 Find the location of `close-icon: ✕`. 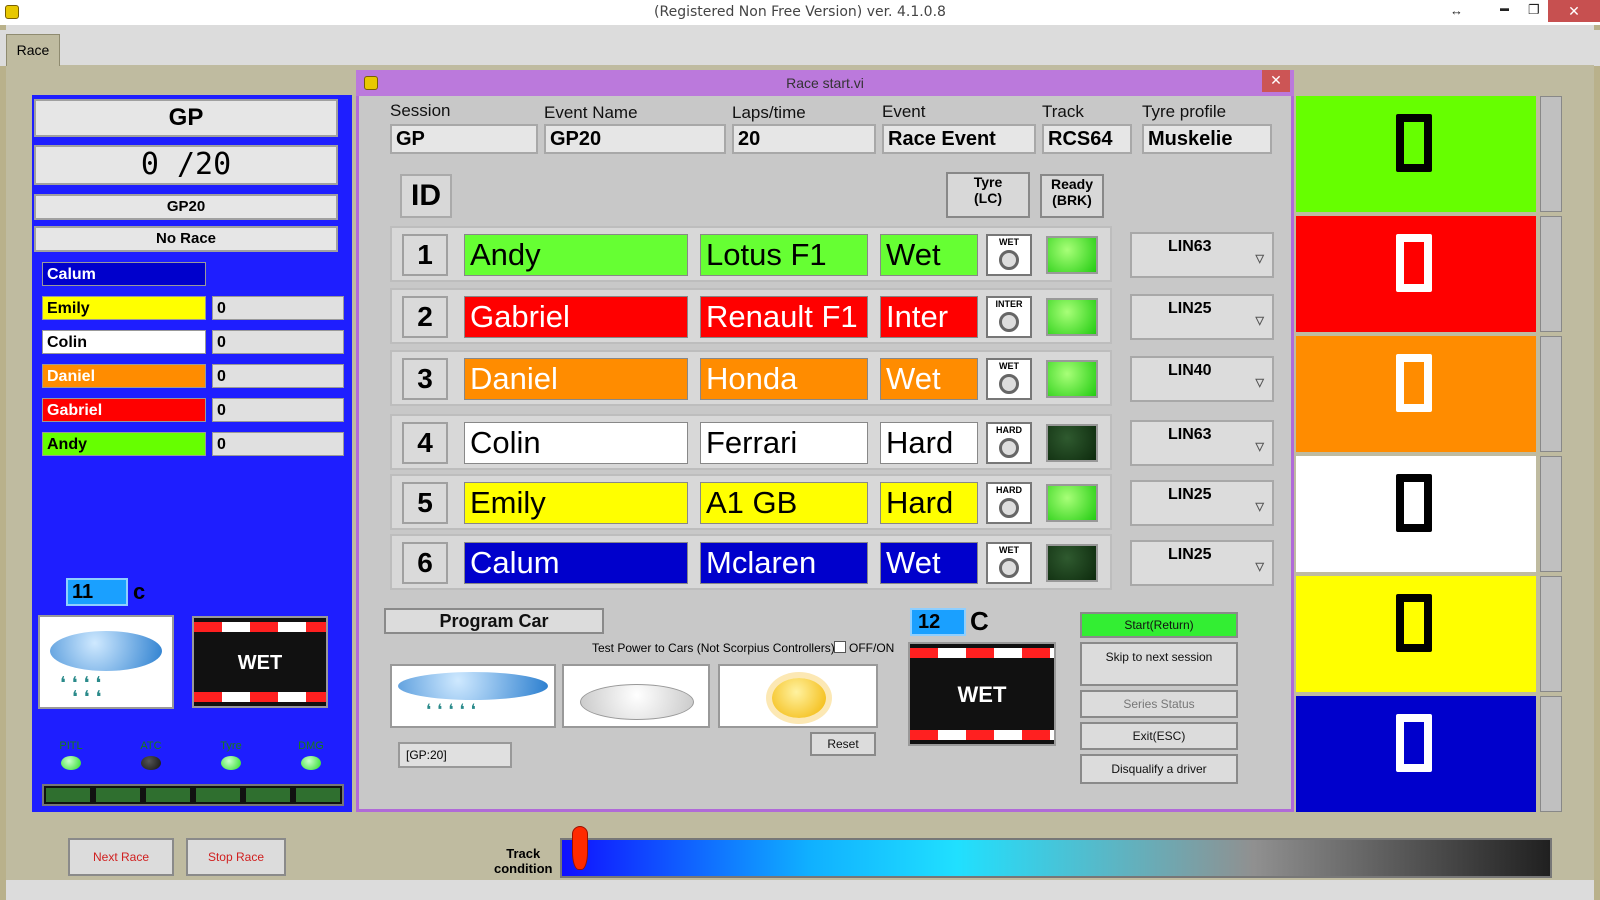

close-icon: ✕ is located at coordinates (1574, 11).